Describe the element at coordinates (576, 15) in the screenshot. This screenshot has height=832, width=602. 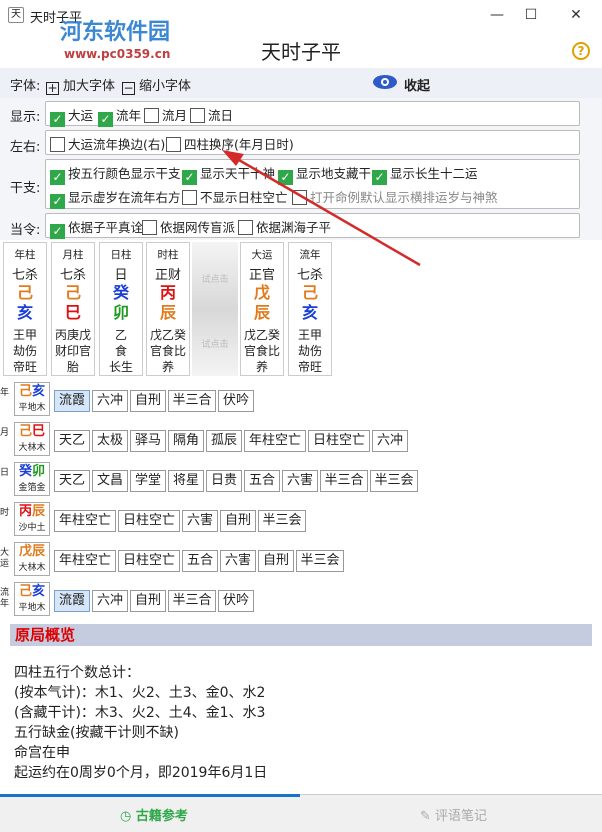
I see `close-button: ✕` at that location.